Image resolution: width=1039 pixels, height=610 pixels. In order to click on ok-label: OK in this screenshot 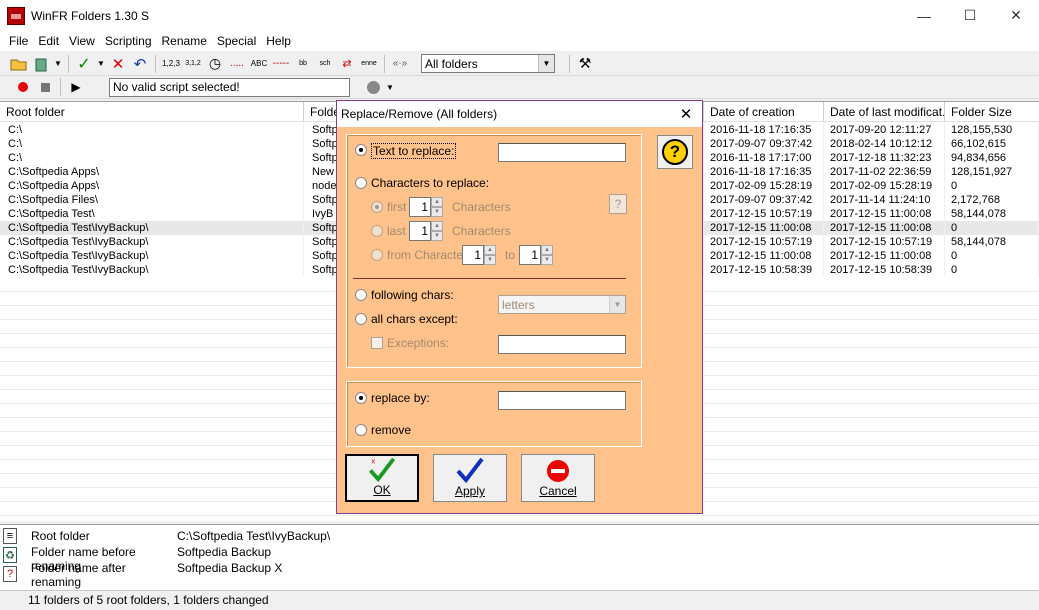, I will do `click(382, 490)`.